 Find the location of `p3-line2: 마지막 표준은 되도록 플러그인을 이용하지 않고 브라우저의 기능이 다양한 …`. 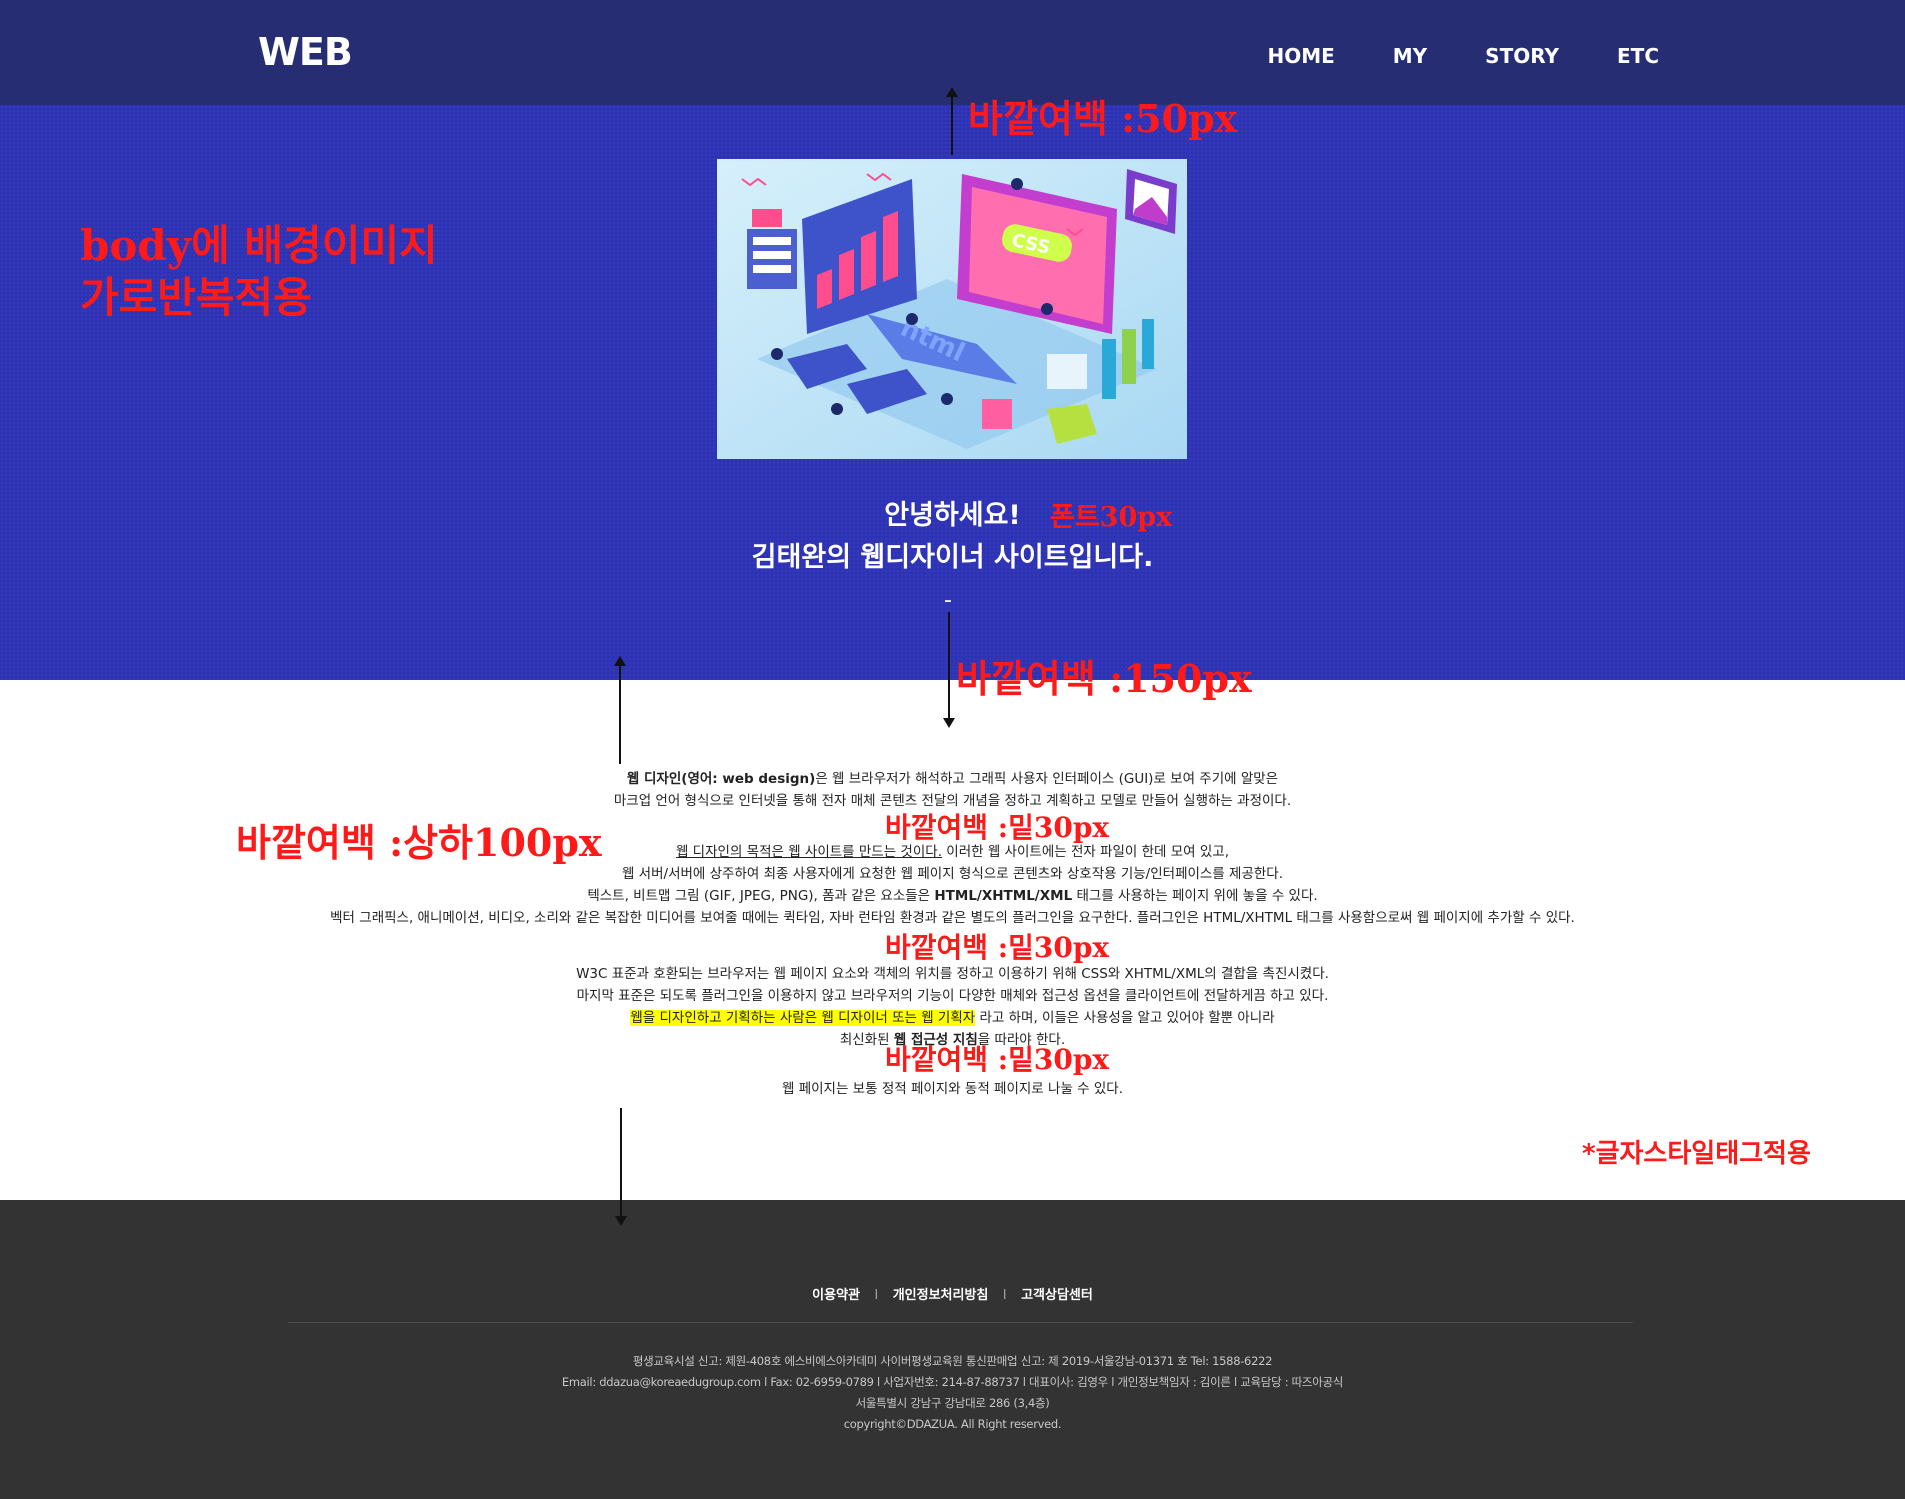

p3-line2: 마지막 표준은 되도록 플러그인을 이용하지 않고 브라우저의 기능이 다양한 … is located at coordinates (952, 996).